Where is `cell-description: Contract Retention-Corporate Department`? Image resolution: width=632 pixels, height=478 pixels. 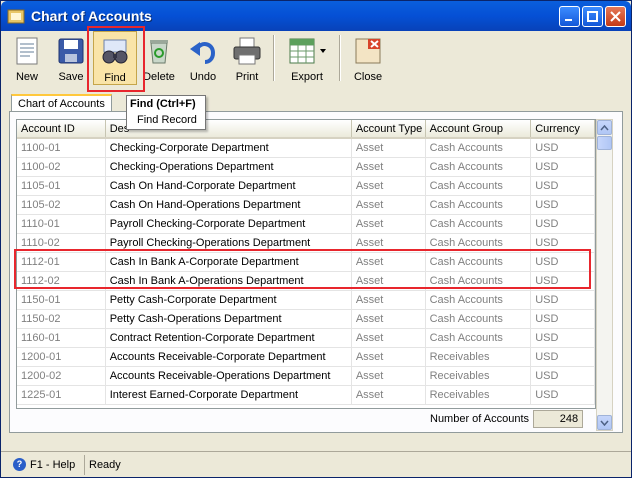 cell-description: Contract Retention-Corporate Department is located at coordinates (228, 338).